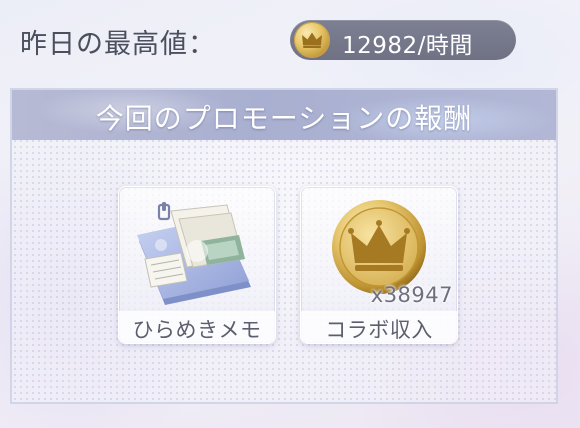 The image size is (580, 428). What do you see at coordinates (284, 118) in the screenshot?
I see `panel-title: 今回のプロモーションの報酬` at bounding box center [284, 118].